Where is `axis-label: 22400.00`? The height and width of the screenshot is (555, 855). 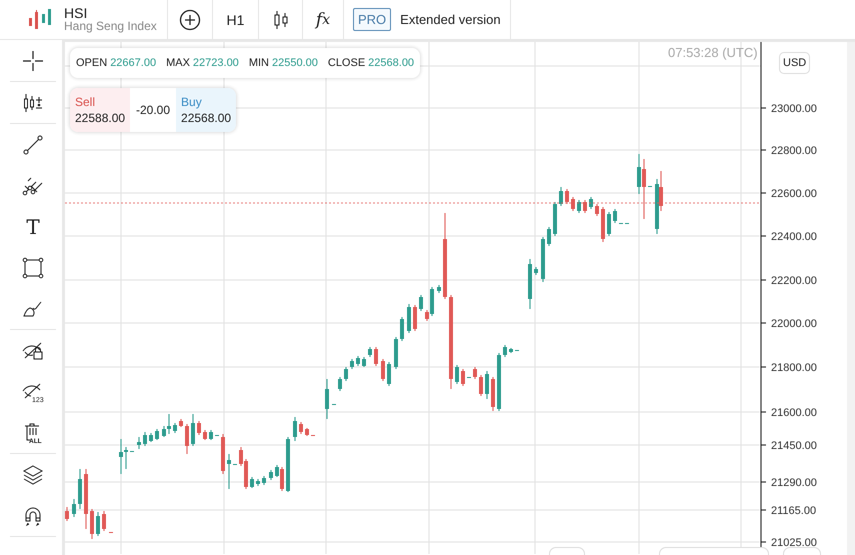
axis-label: 22400.00 is located at coordinates (794, 237).